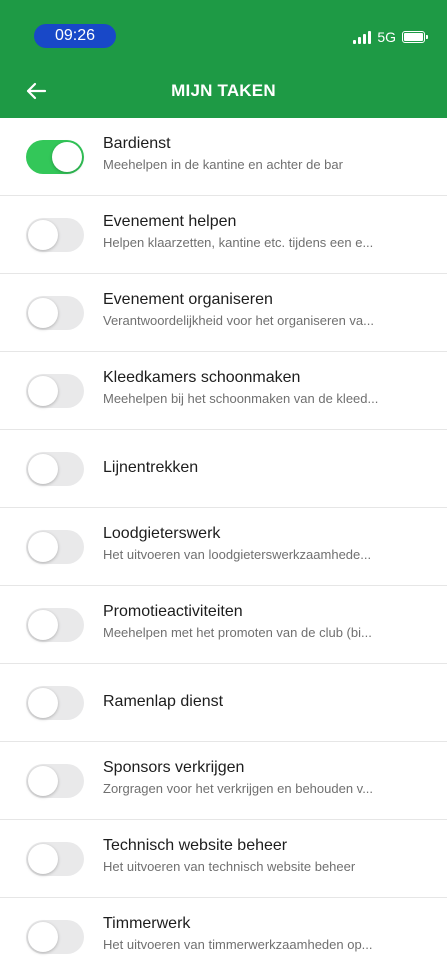  Describe the element at coordinates (223, 32) in the screenshot. I see `status-bar: 09:26 5G` at that location.